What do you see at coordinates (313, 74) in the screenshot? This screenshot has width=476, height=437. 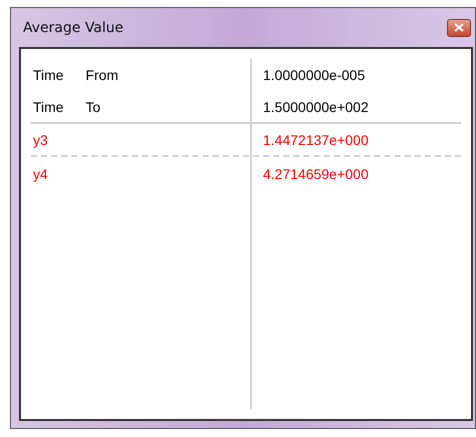 I see `row-value: 1.0000000e-005` at bounding box center [313, 74].